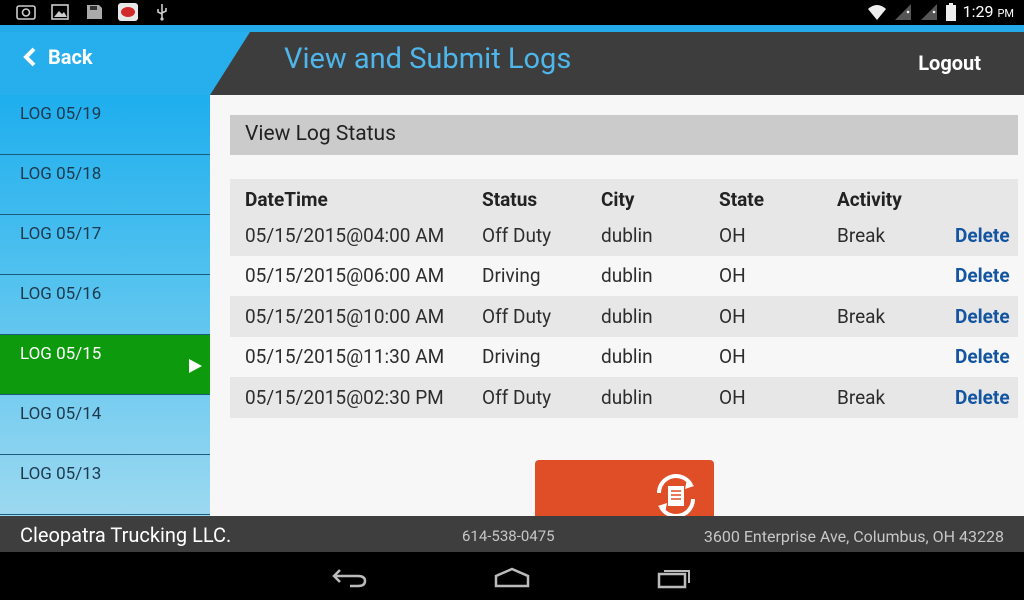 The image size is (1024, 600). Describe the element at coordinates (676, 495) in the screenshot. I see `sync-document-icon` at that location.